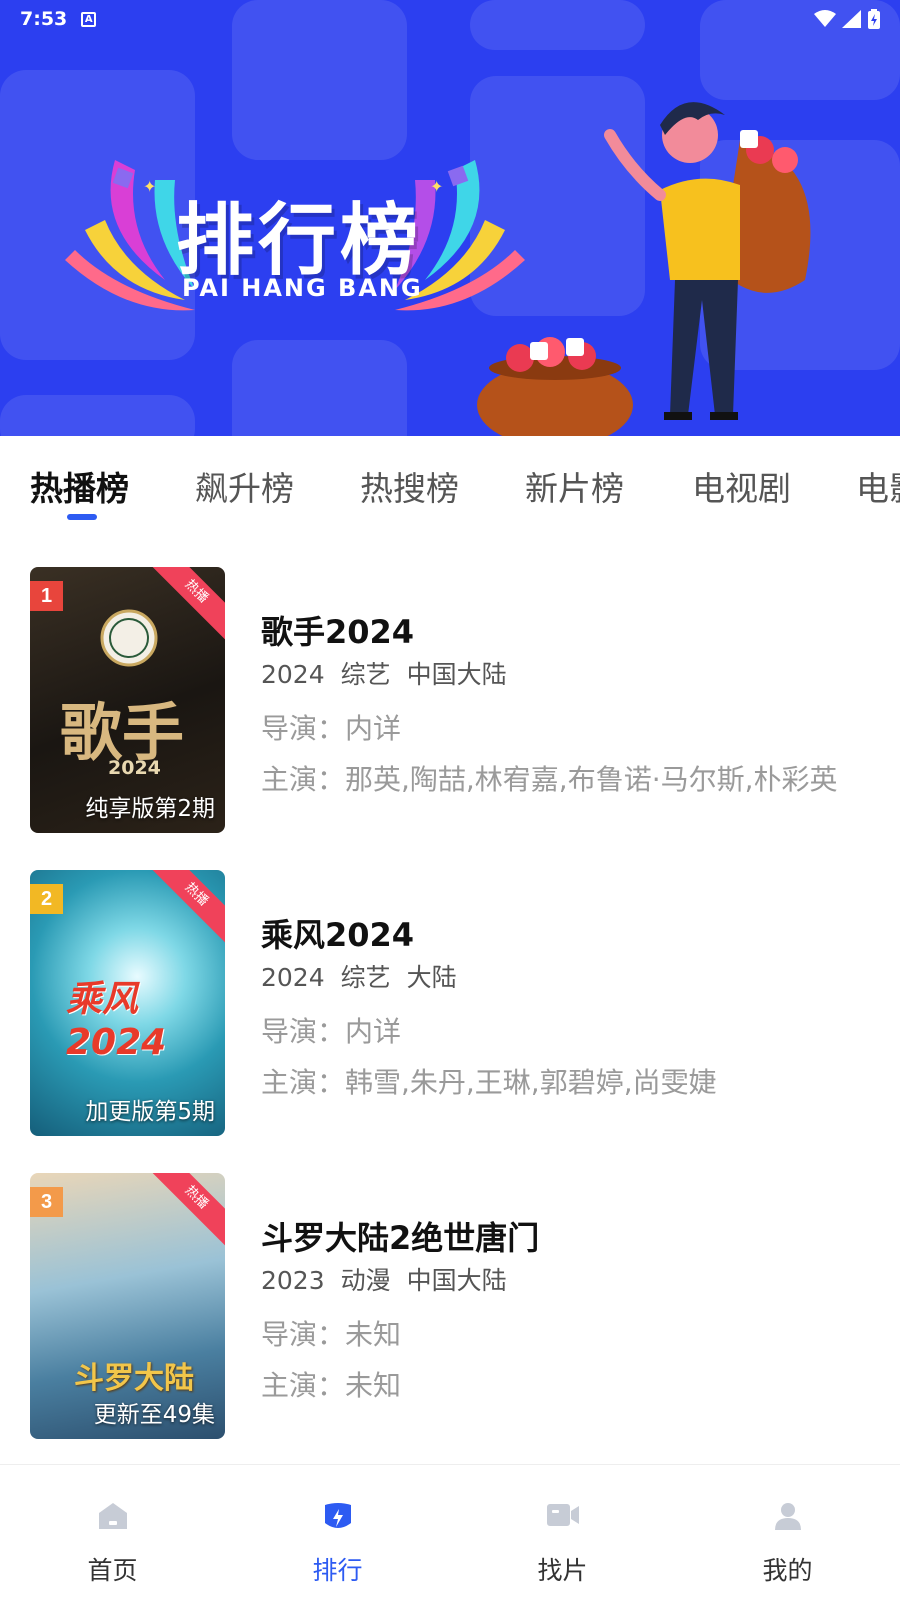 Image resolution: width=900 pixels, height=1600 pixels. I want to click on nav-home-label: 首页, so click(112, 1570).